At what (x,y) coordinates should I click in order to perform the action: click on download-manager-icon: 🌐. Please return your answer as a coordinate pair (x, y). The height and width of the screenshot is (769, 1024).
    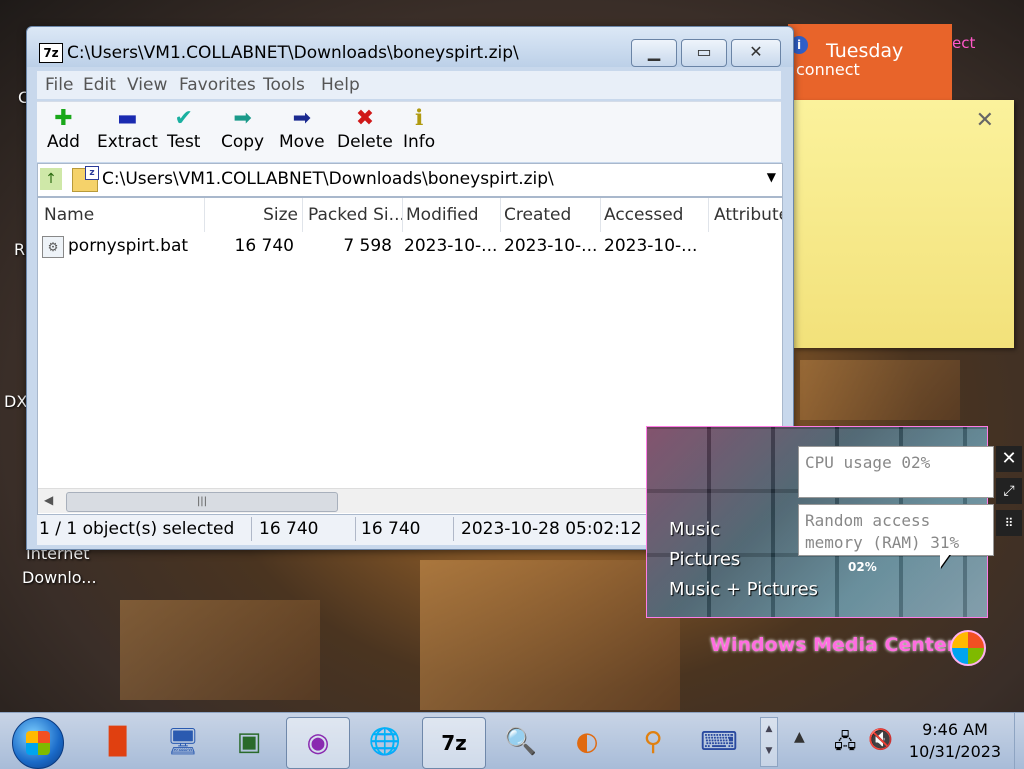
    Looking at the image, I should click on (385, 742).